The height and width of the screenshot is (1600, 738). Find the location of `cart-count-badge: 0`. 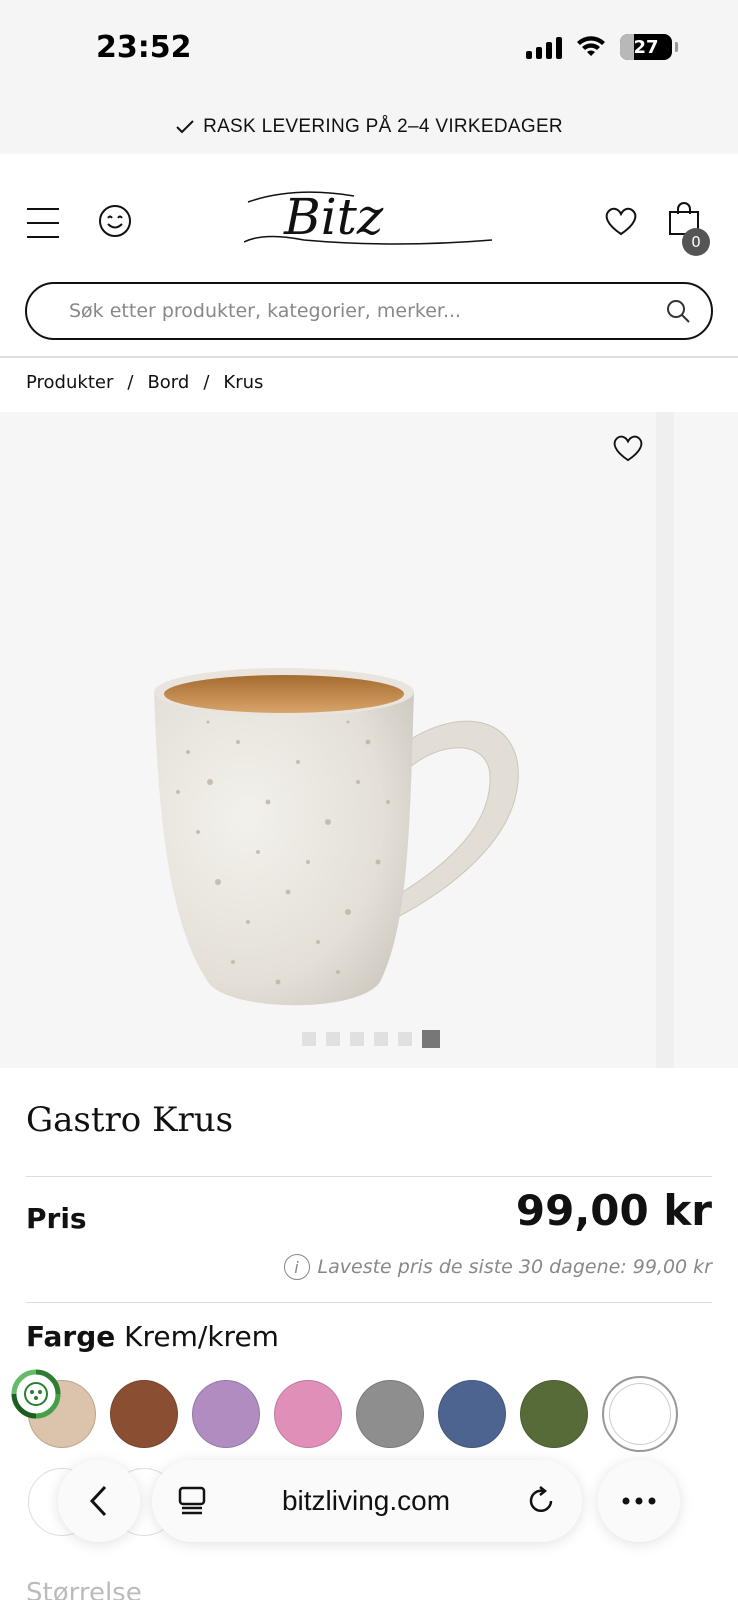

cart-count-badge: 0 is located at coordinates (696, 242).